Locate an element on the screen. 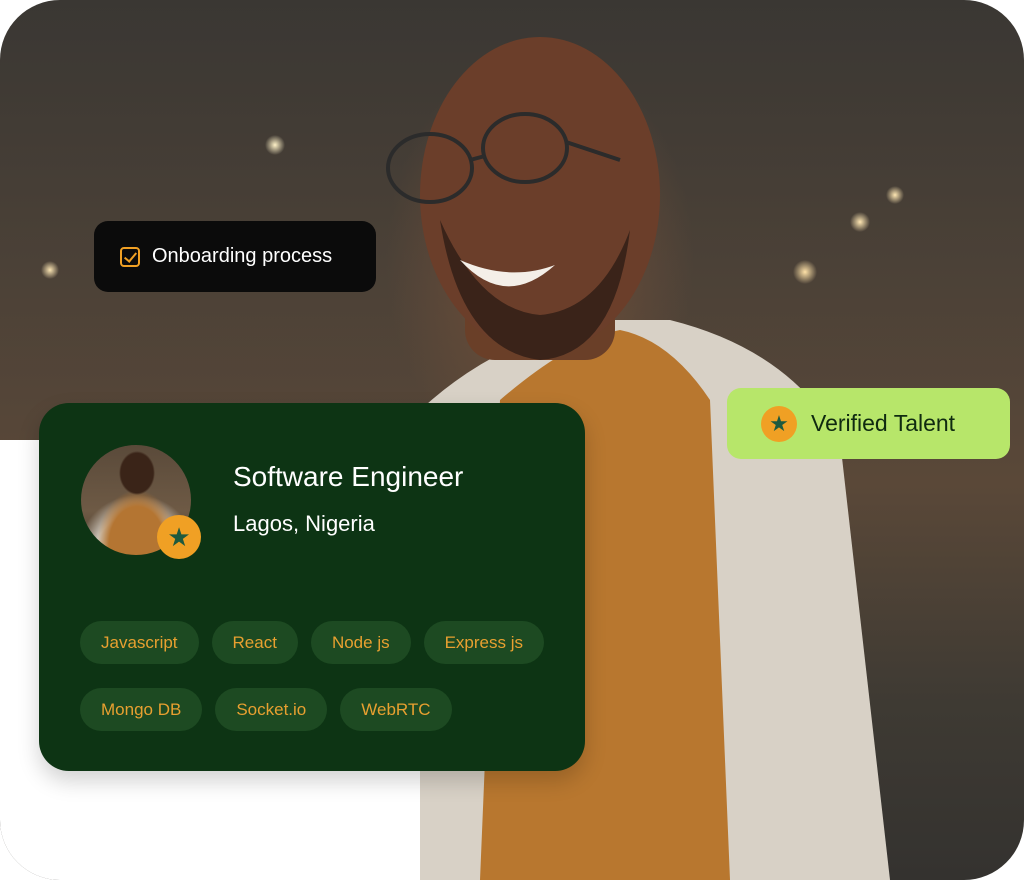 The image size is (1024, 880). skill-tag: React is located at coordinates (254, 642).